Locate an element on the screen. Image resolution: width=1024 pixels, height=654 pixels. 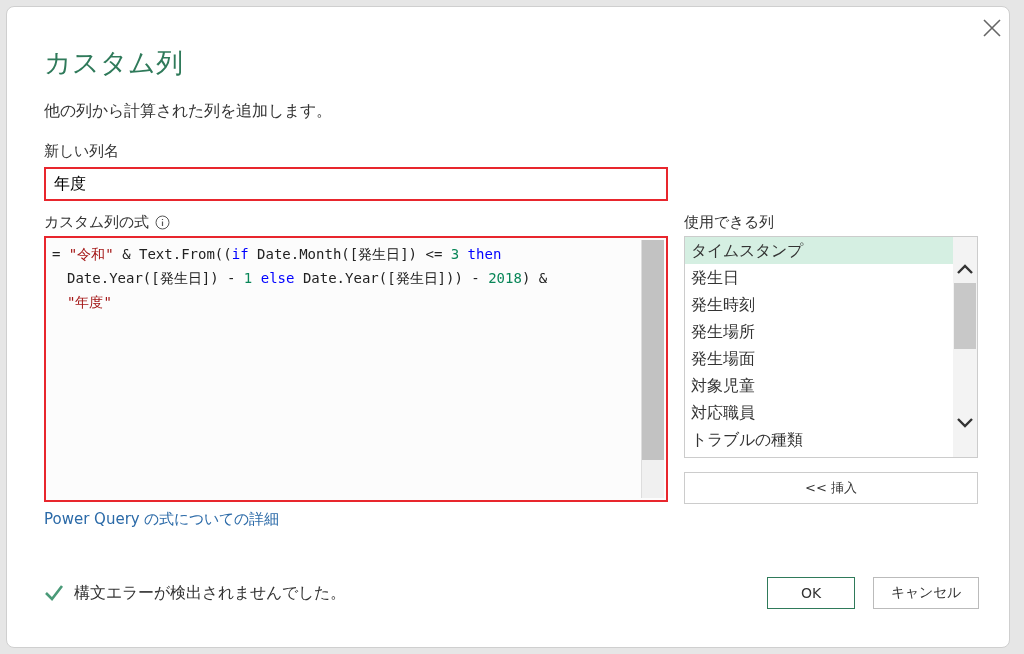
ok-button: OK is located at coordinates (811, 593).